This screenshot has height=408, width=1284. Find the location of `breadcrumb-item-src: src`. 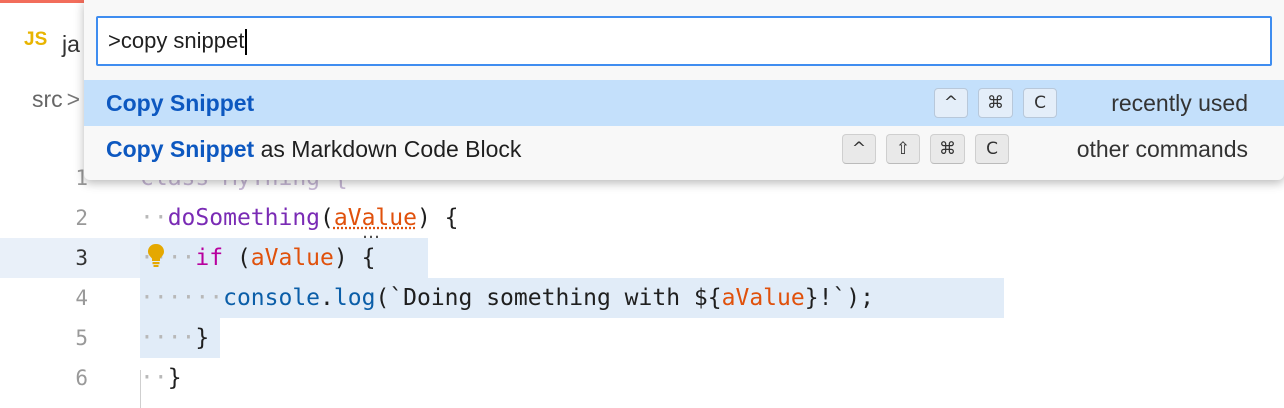

breadcrumb-item-src: src is located at coordinates (47, 99).